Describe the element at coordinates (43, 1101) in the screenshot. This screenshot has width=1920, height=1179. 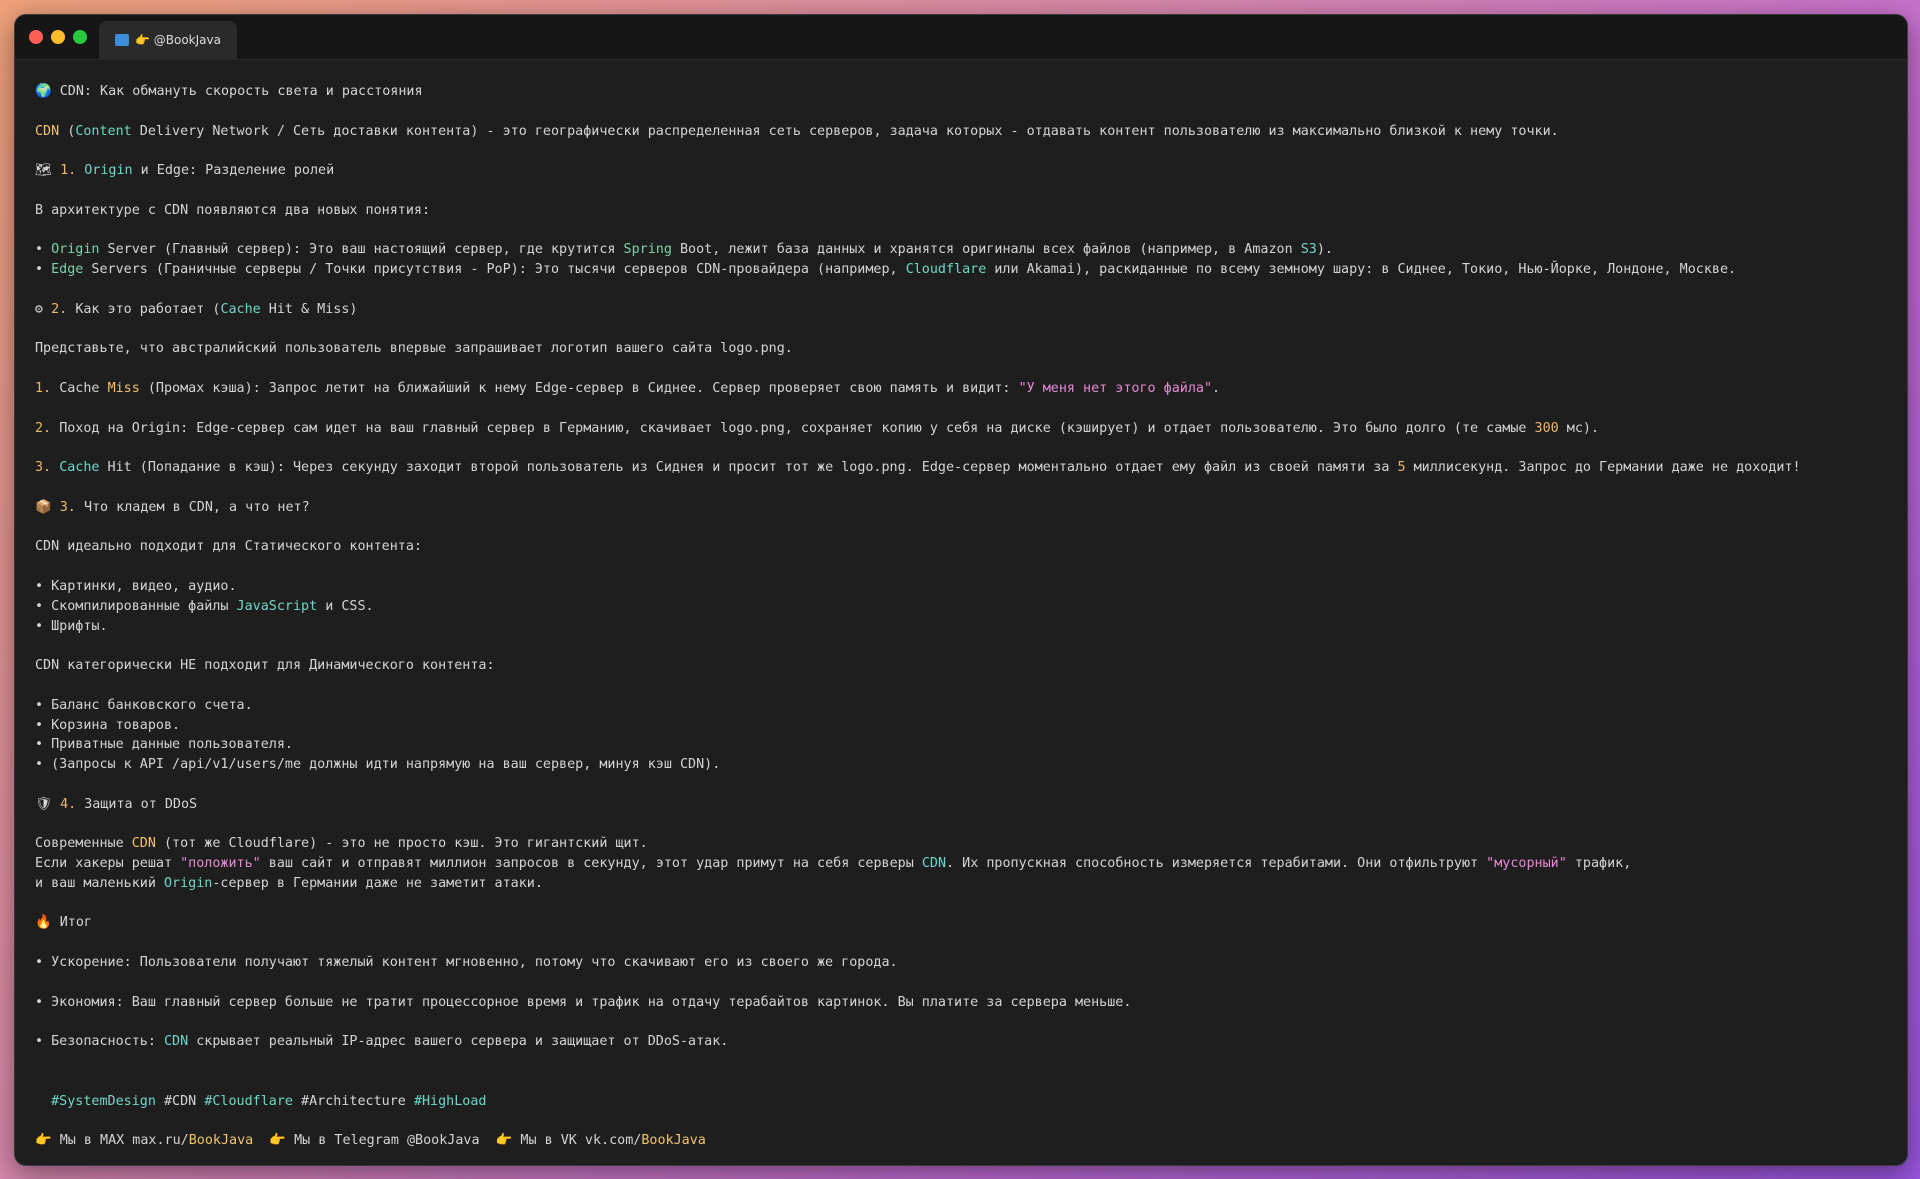
I see `text-span` at that location.